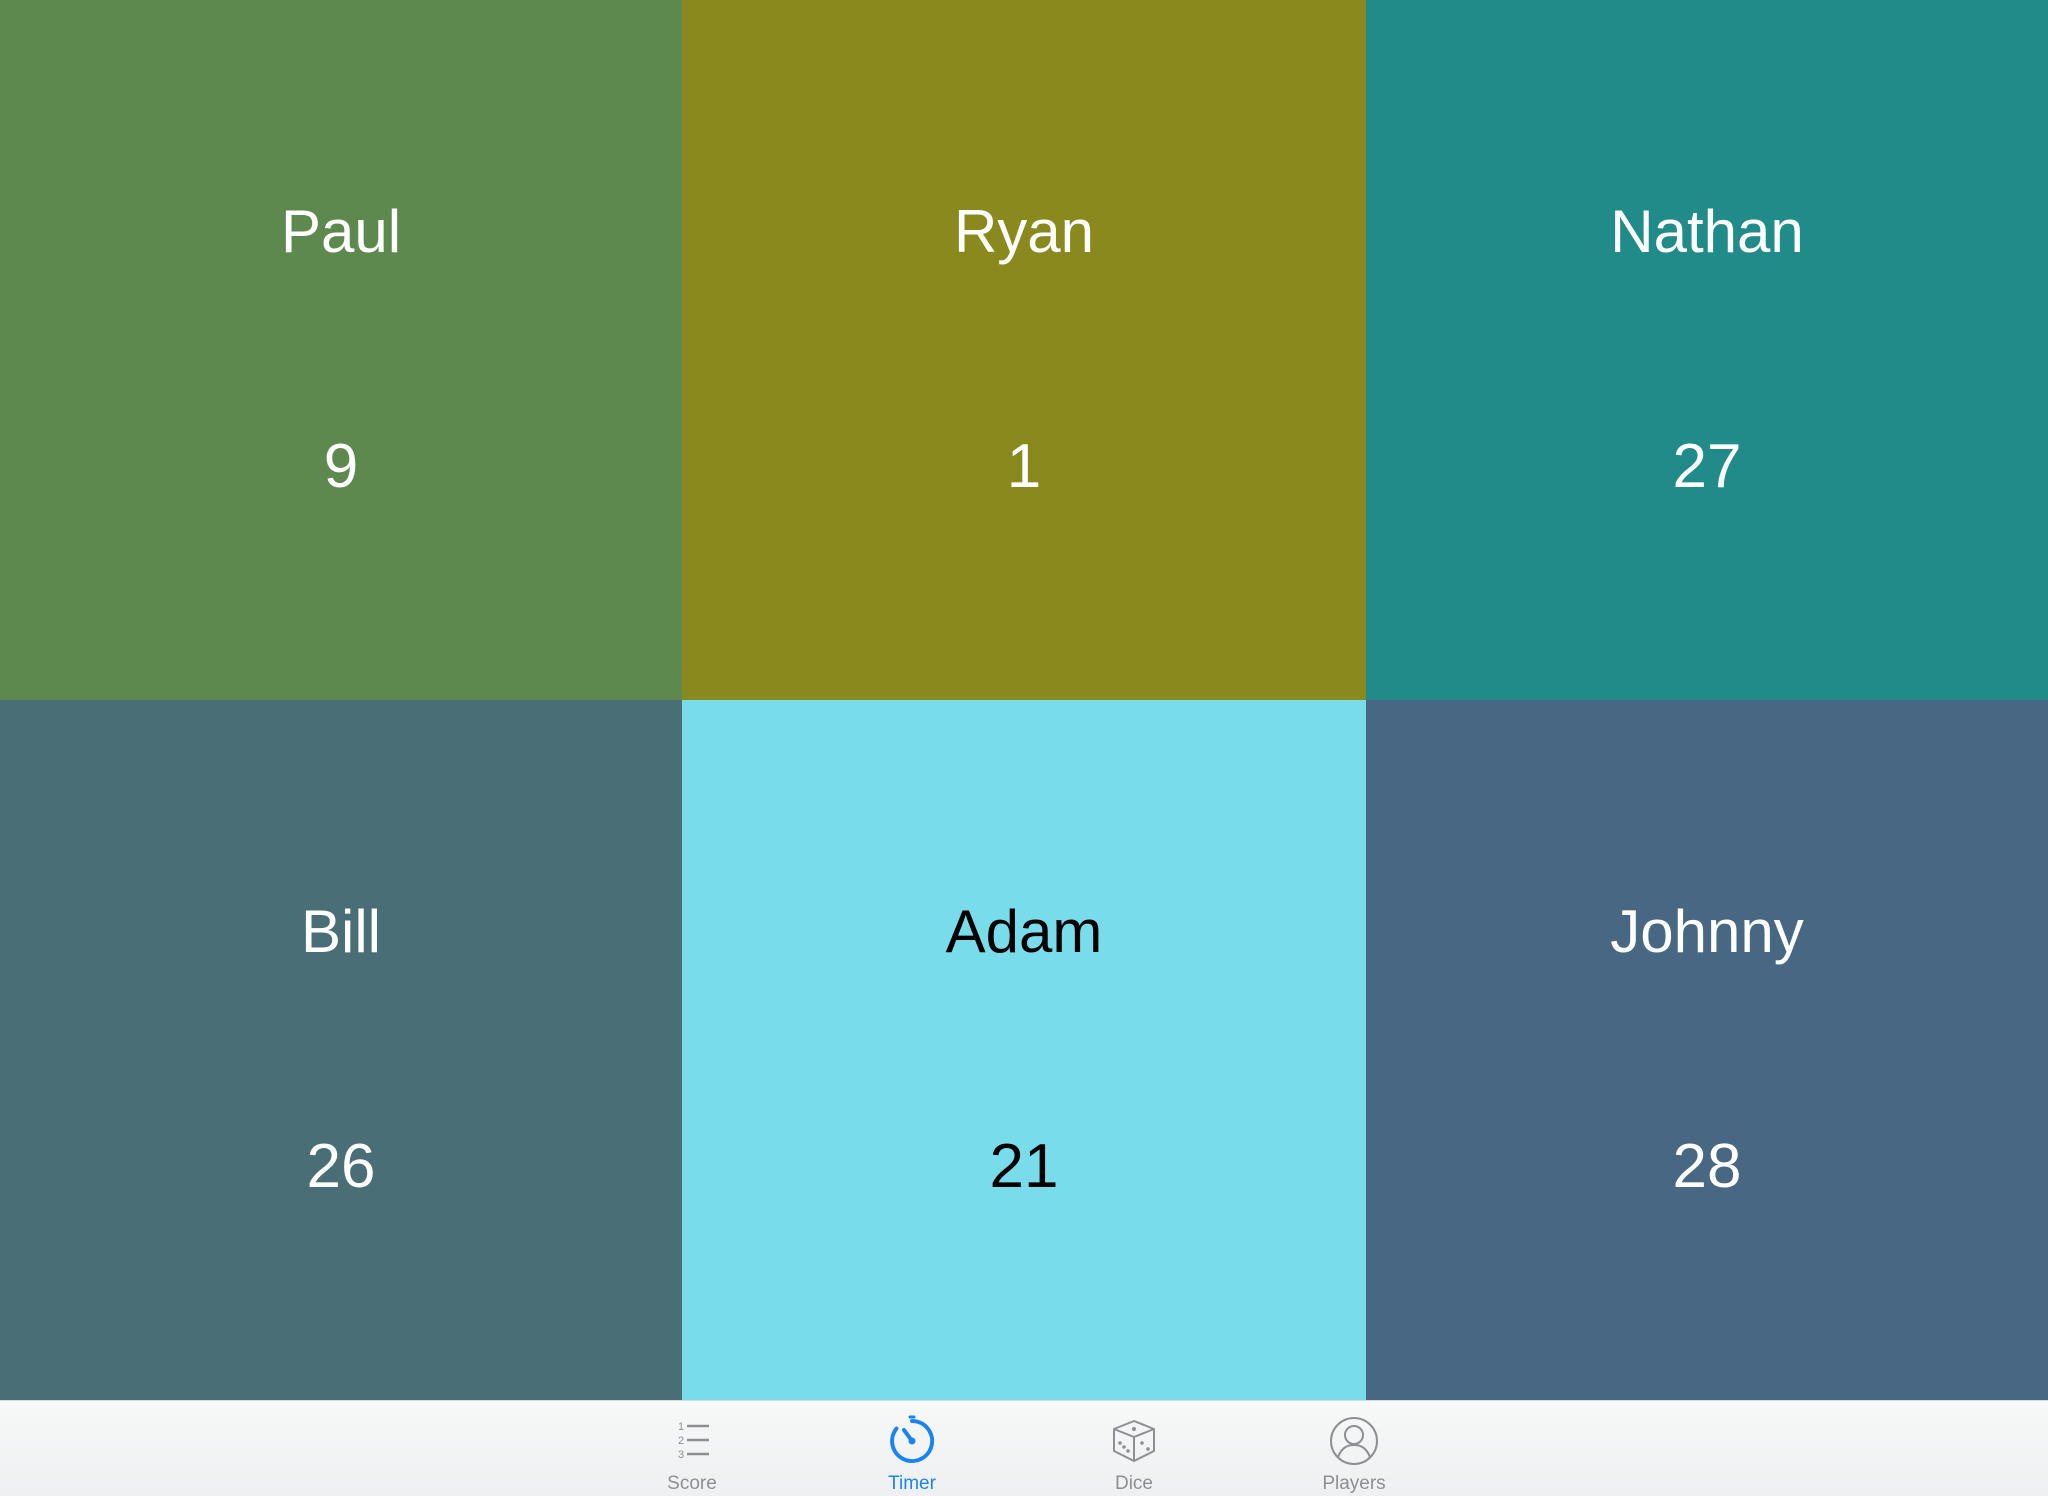 The image size is (2048, 1496). Describe the element at coordinates (1707, 231) in the screenshot. I see `player-name: Nathan` at that location.